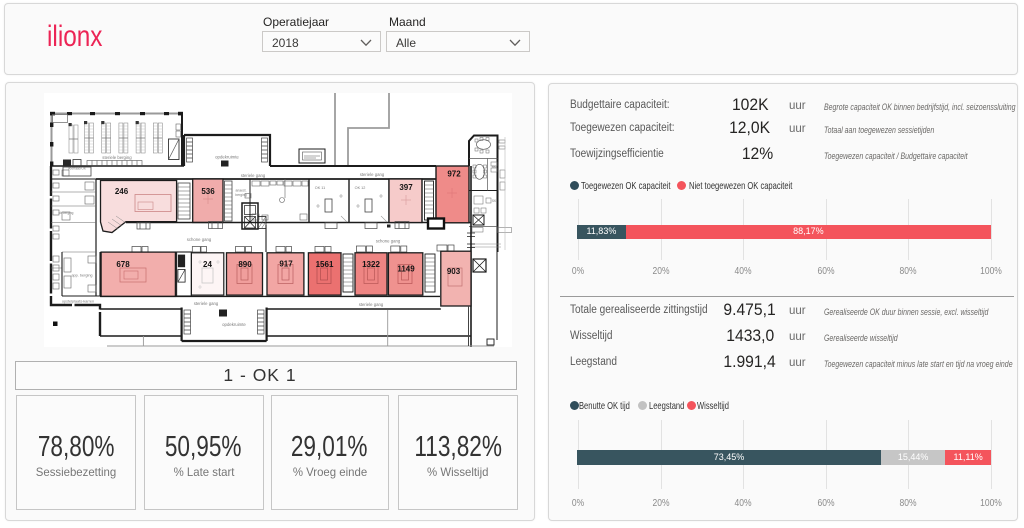 The height and width of the screenshot is (528, 1024). What do you see at coordinates (245, 264) in the screenshot?
I see `svg-text: 890` at bounding box center [245, 264].